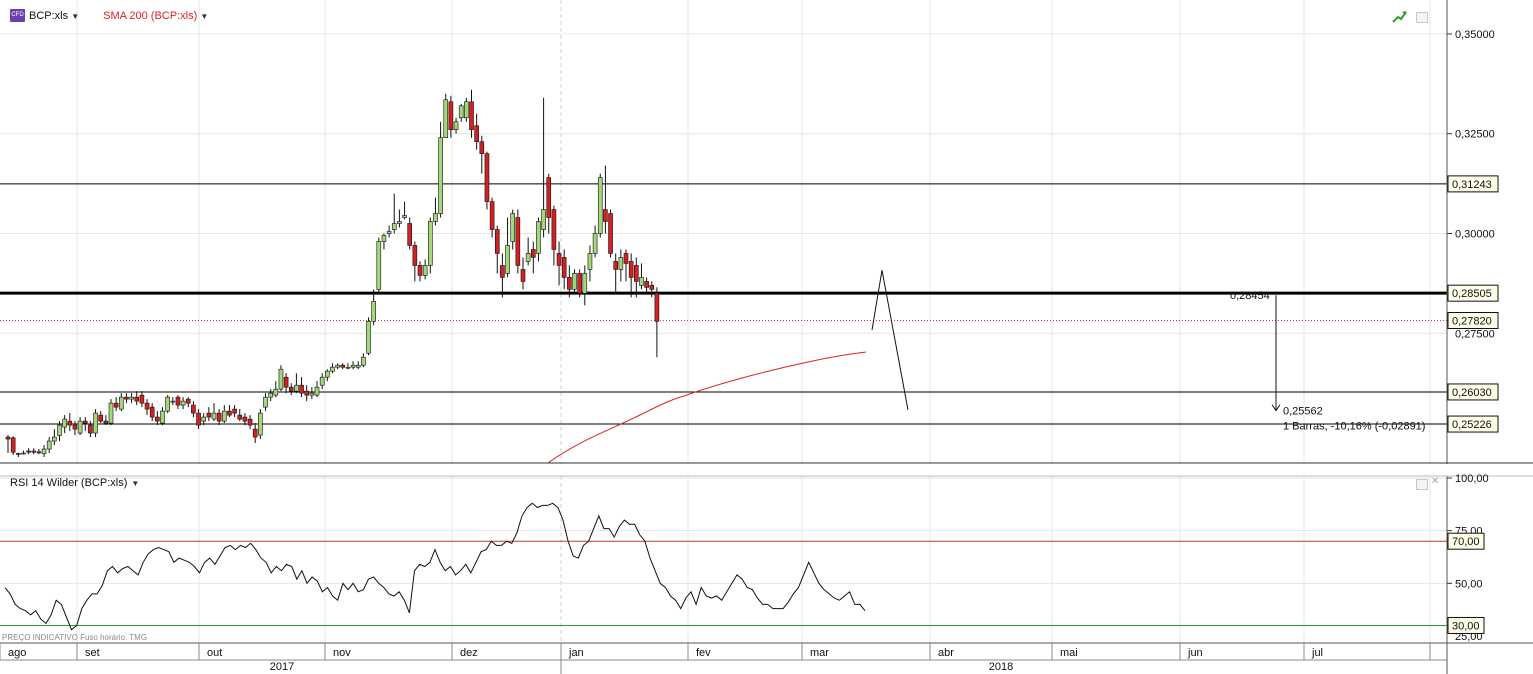 Image resolution: width=1533 pixels, height=674 pixels. What do you see at coordinates (54, 16) in the screenshot?
I see `instrument-selector: BCP:xls ▼` at bounding box center [54, 16].